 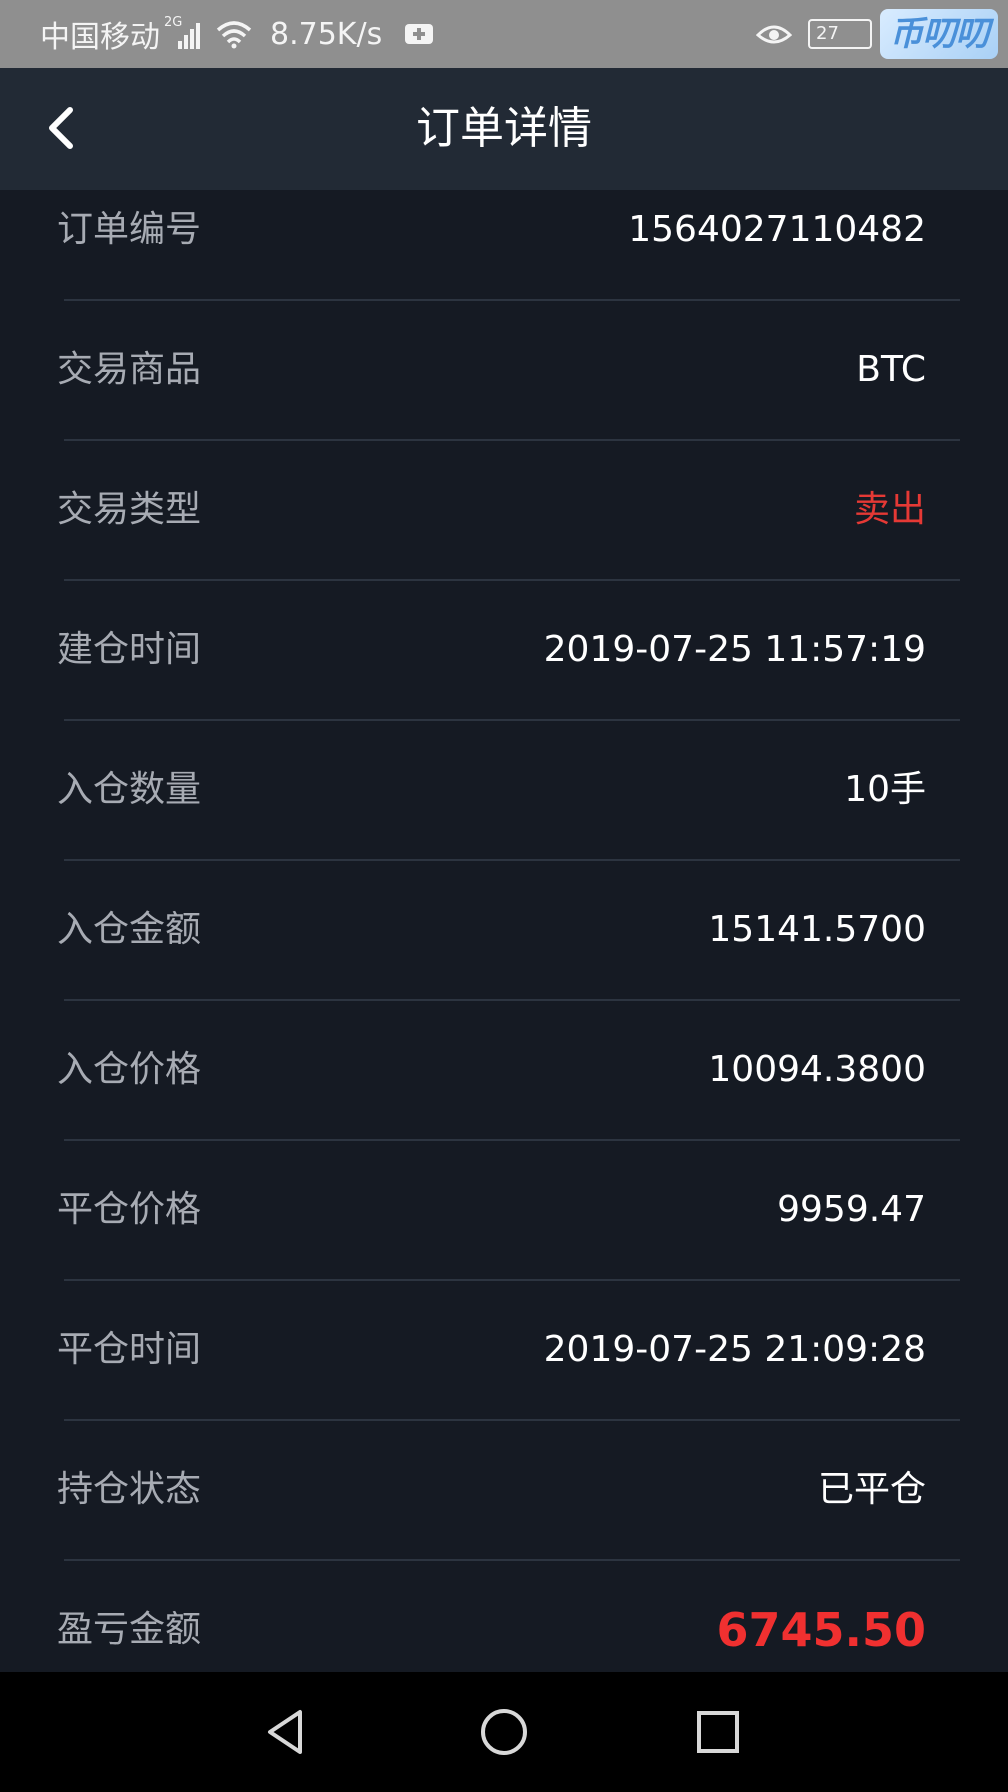 What do you see at coordinates (504, 399) in the screenshot?
I see `row-product: 交易商品 BTC` at bounding box center [504, 399].